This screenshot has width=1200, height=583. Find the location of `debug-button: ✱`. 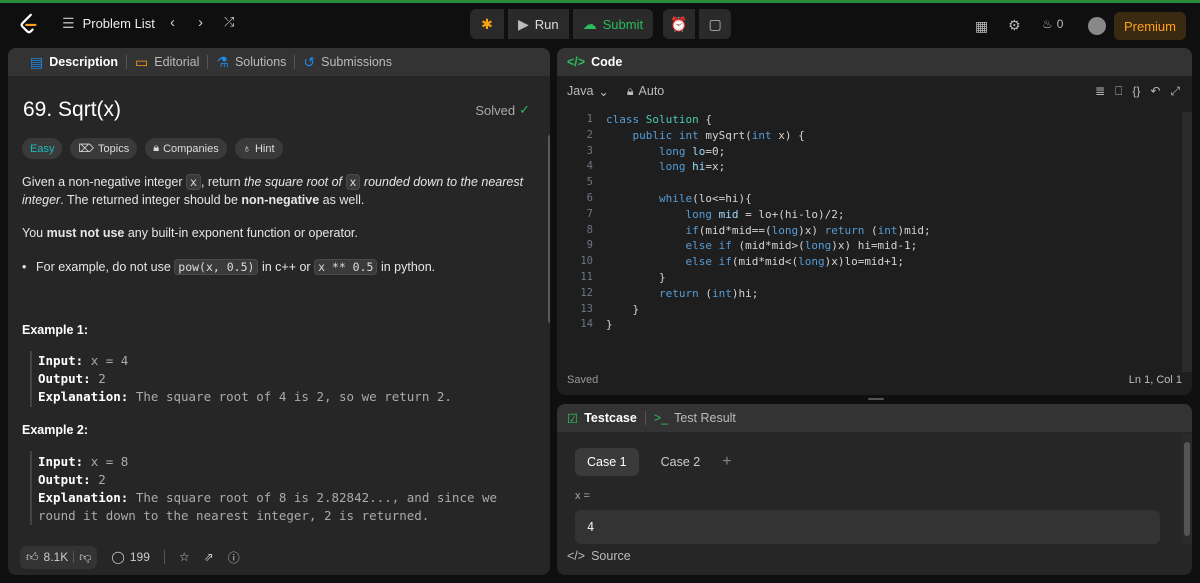

debug-button: ✱ is located at coordinates (487, 24).